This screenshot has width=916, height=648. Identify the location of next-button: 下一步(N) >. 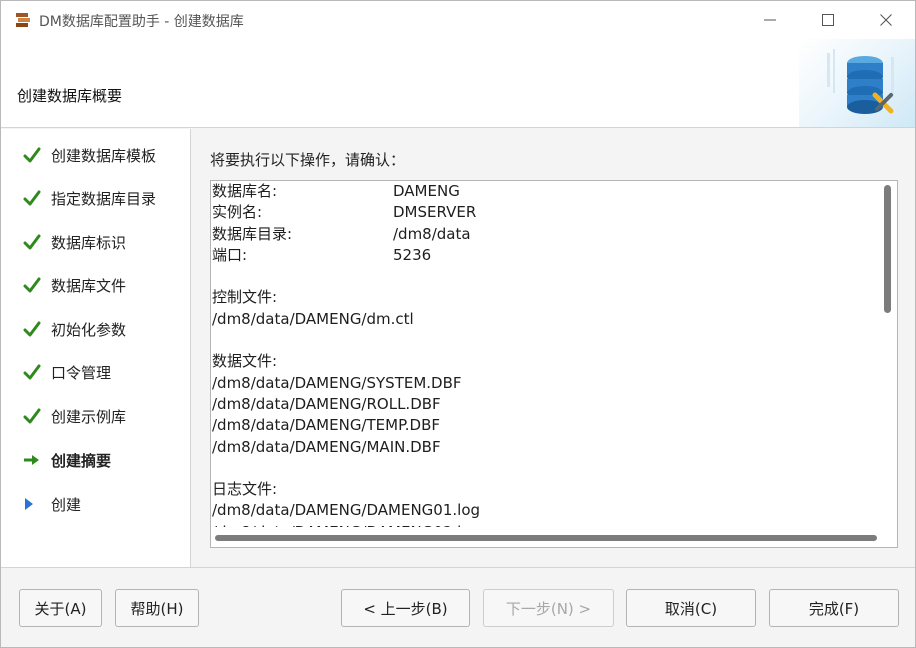
(548, 608).